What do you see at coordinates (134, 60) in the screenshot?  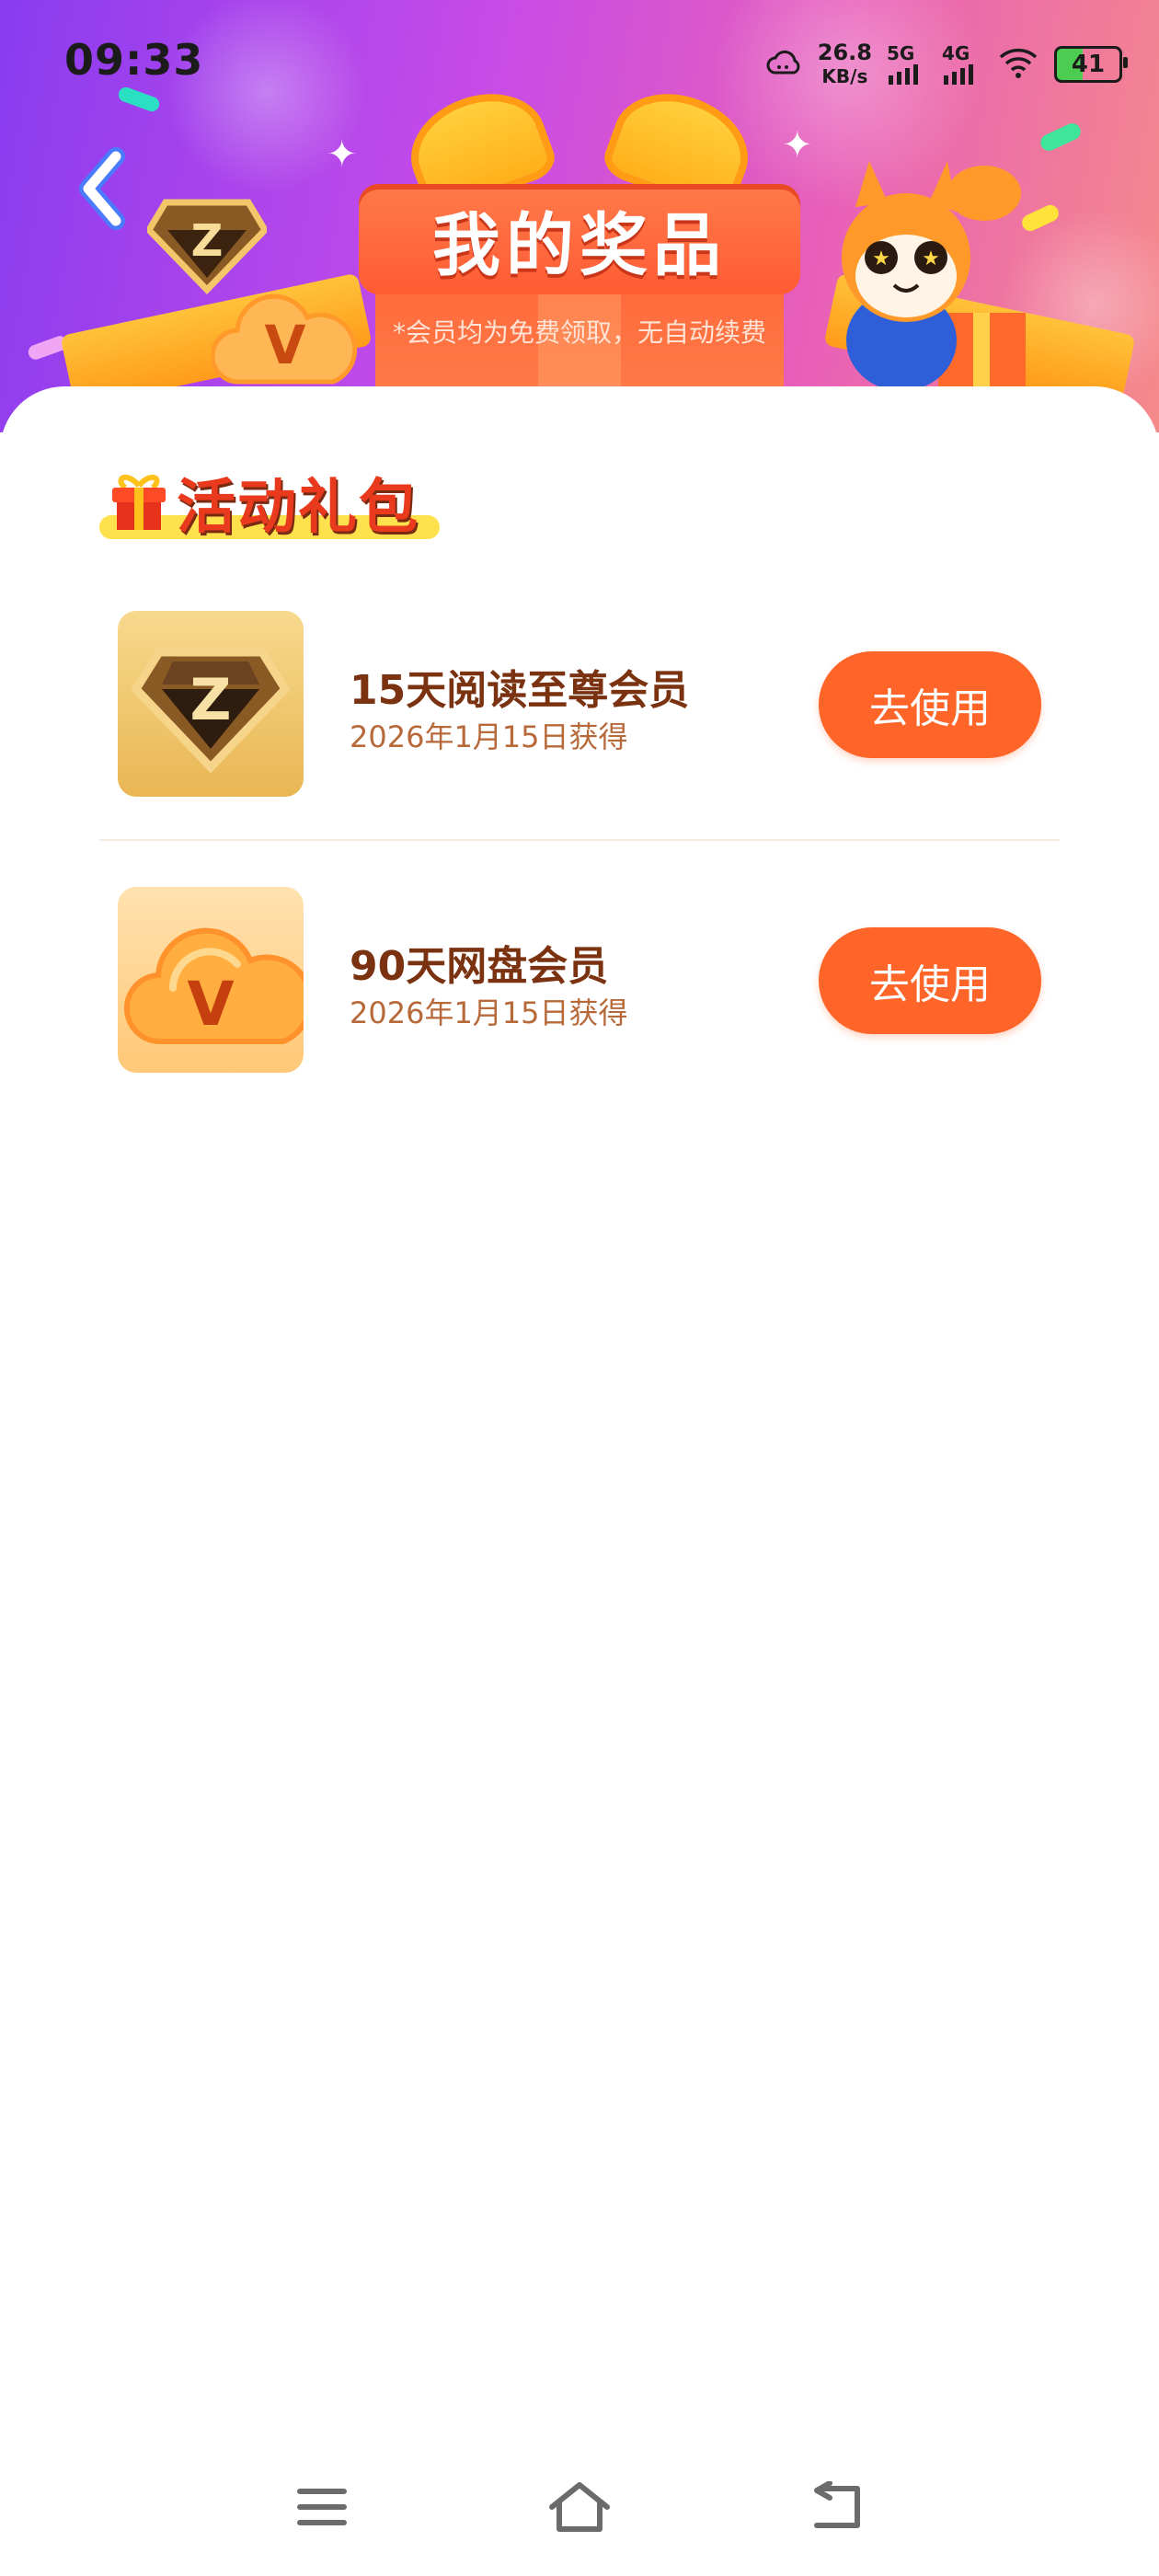 I see `status-time: 09:33` at bounding box center [134, 60].